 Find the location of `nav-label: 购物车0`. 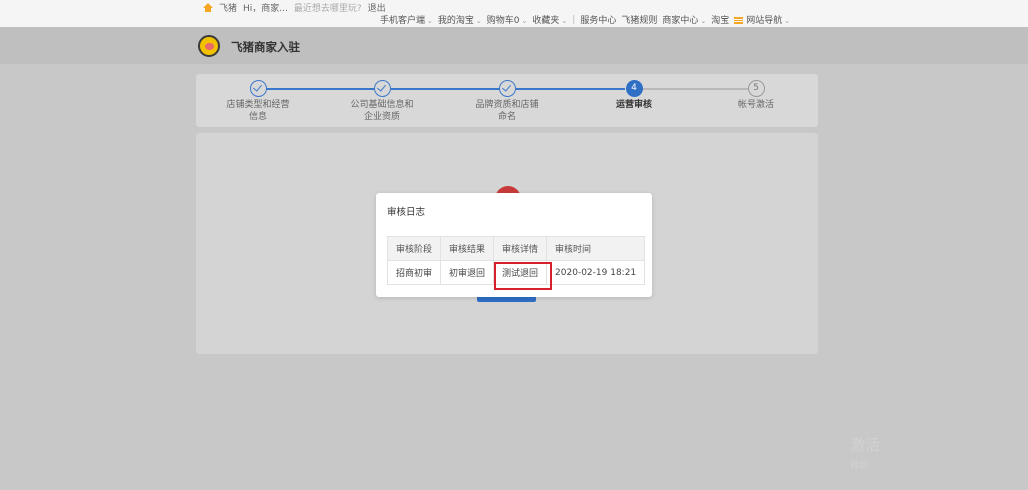

nav-label: 购物车0 is located at coordinates (503, 21).